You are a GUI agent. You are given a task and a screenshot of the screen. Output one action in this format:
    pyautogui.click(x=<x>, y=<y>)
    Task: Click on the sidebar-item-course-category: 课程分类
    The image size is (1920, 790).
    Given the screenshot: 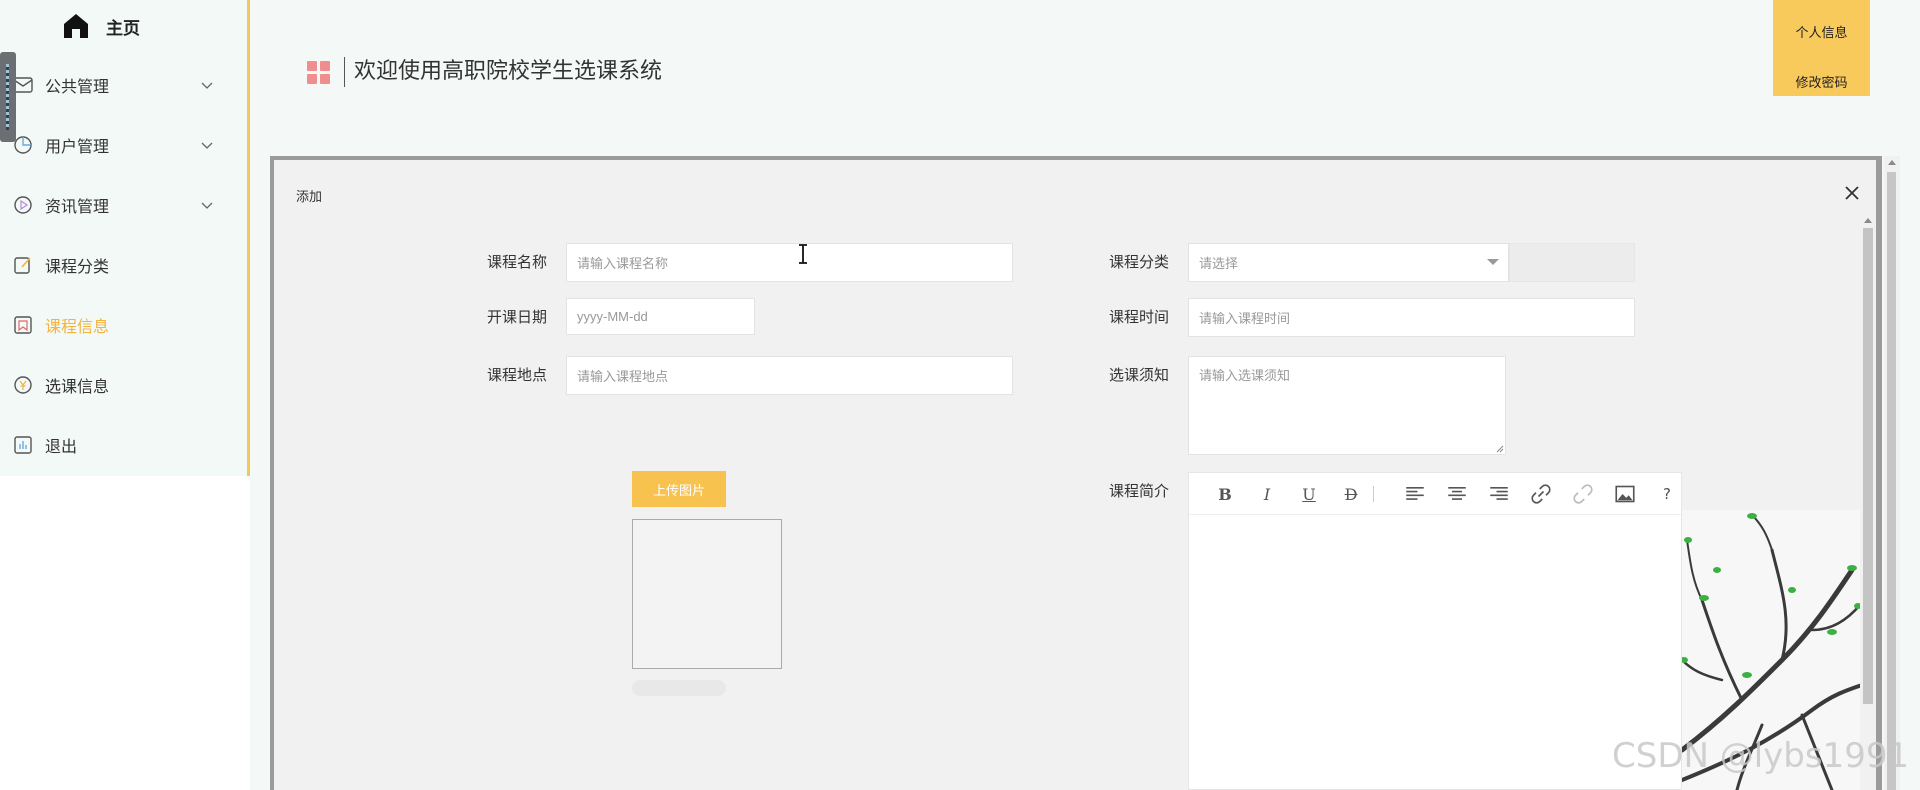 What is the action you would take?
    pyautogui.click(x=123, y=265)
    